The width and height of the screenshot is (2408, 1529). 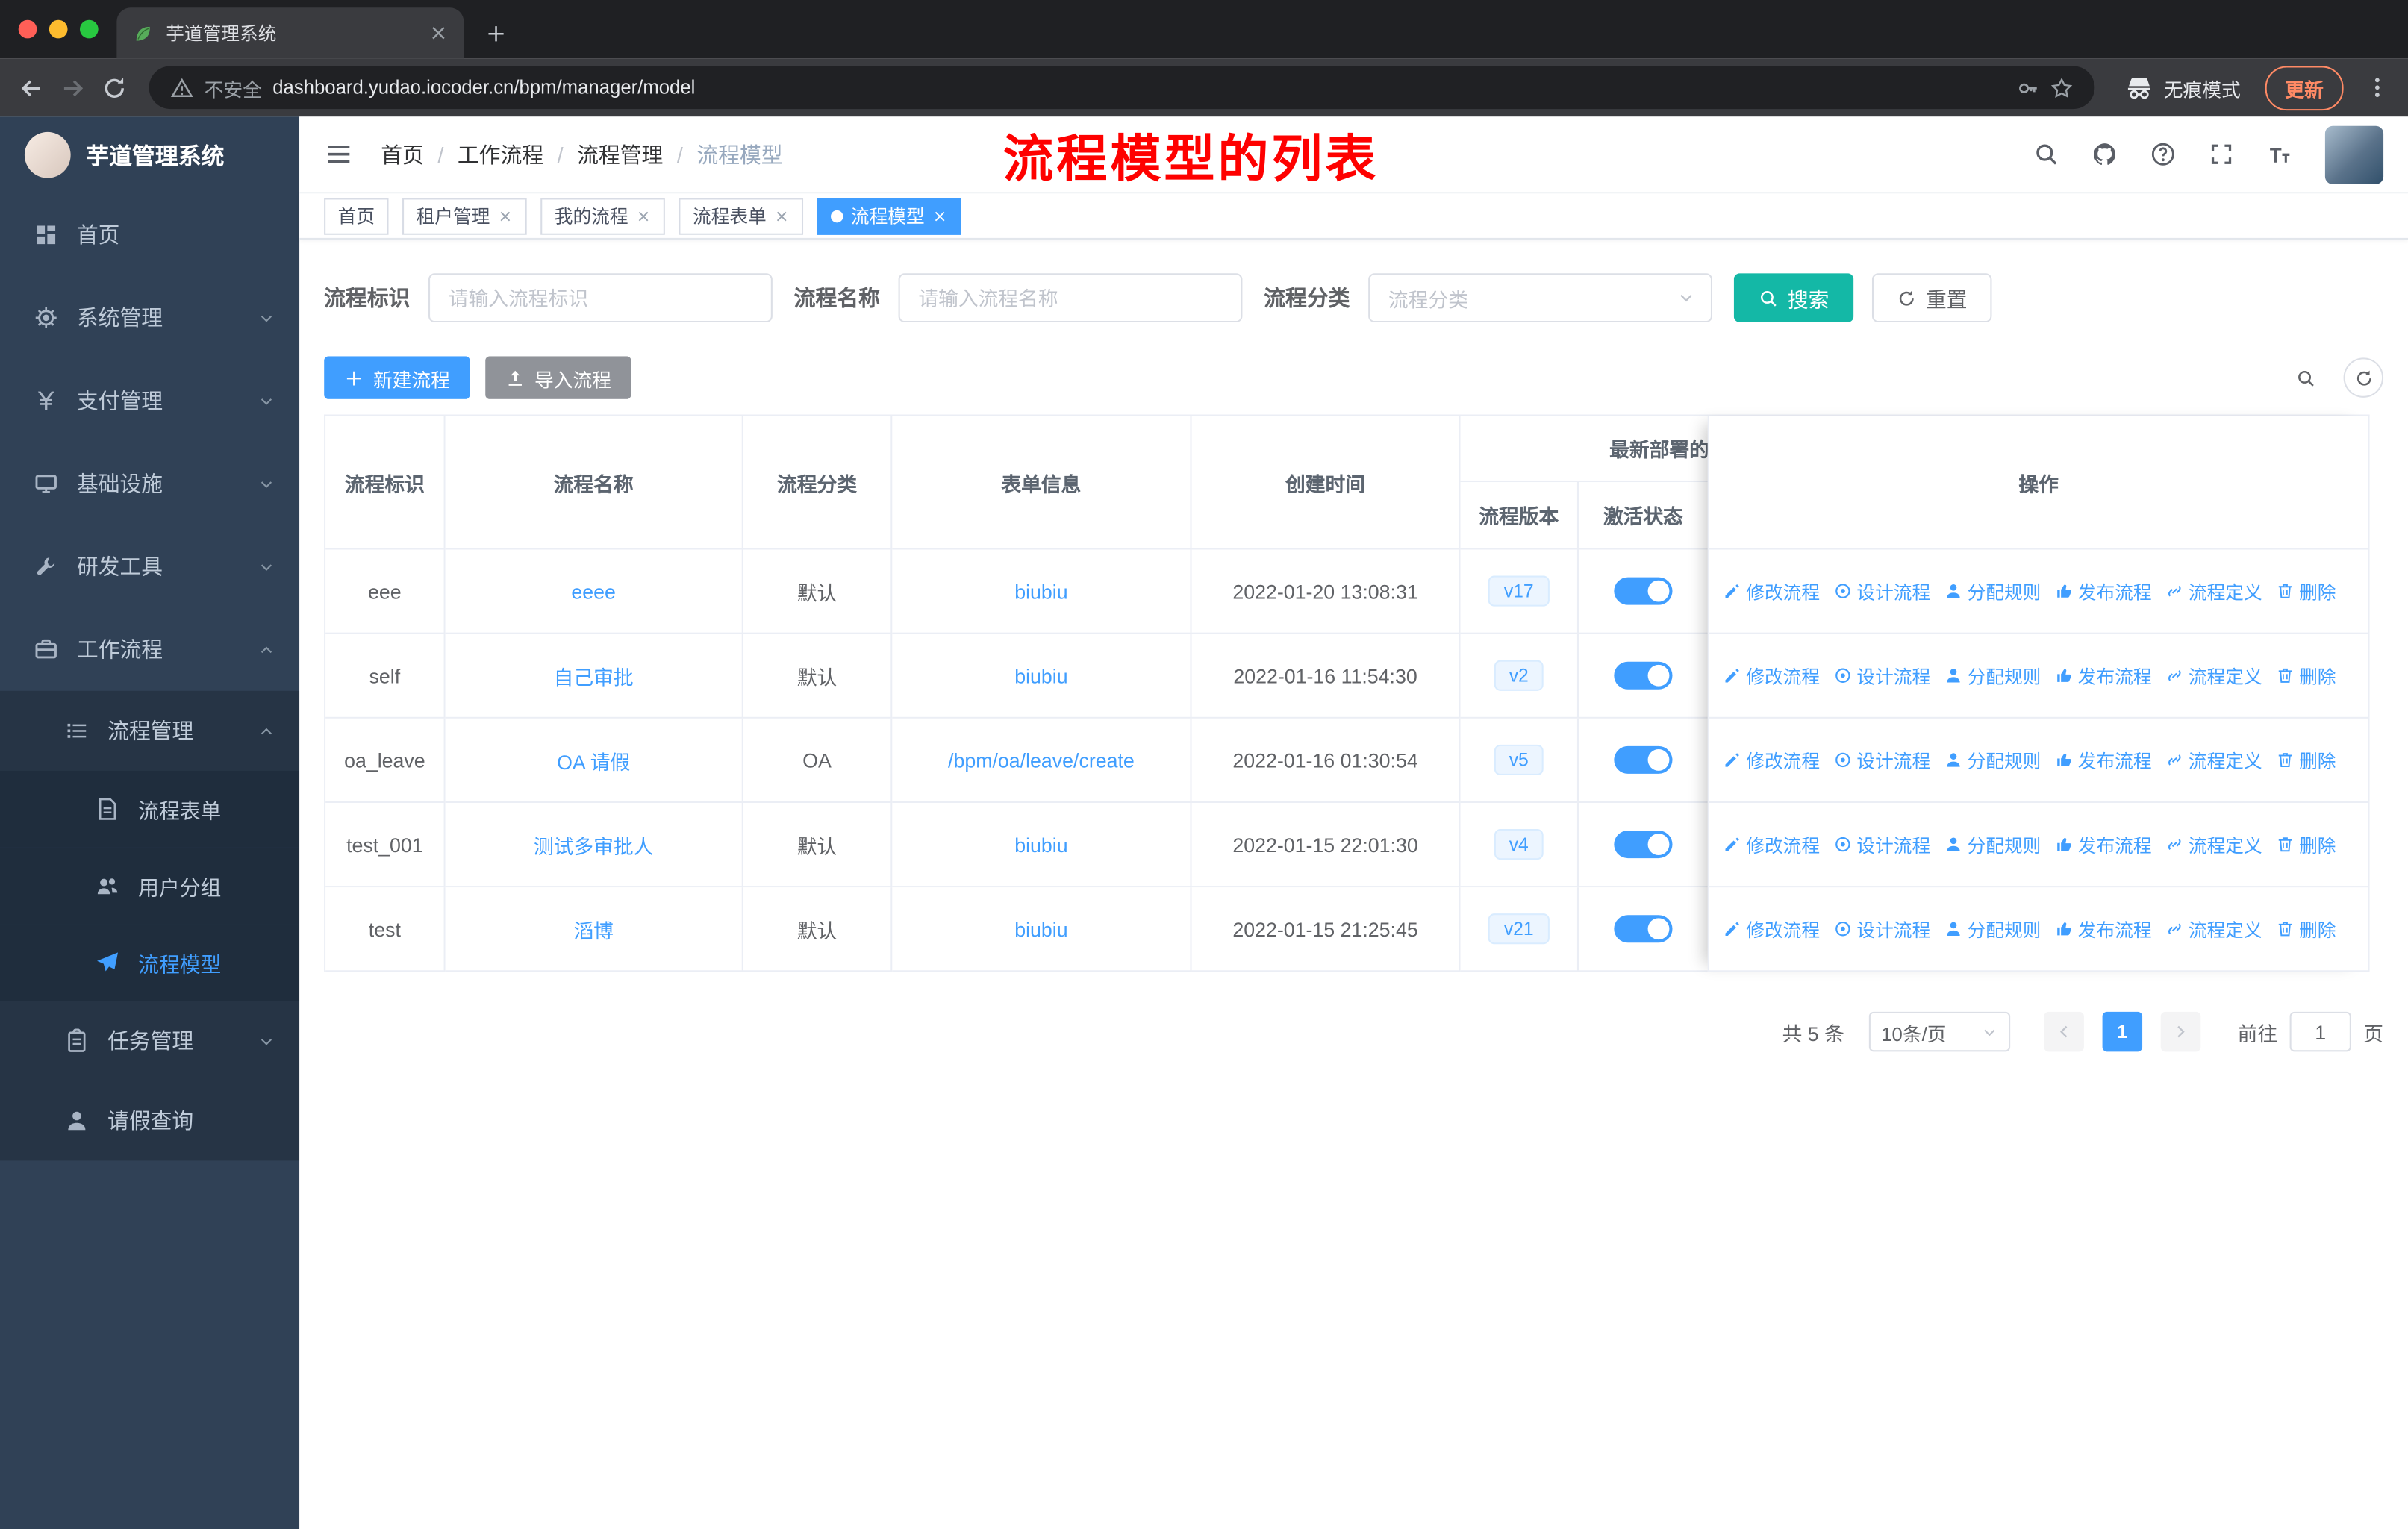 I want to click on reload-button, so click(x=115, y=88).